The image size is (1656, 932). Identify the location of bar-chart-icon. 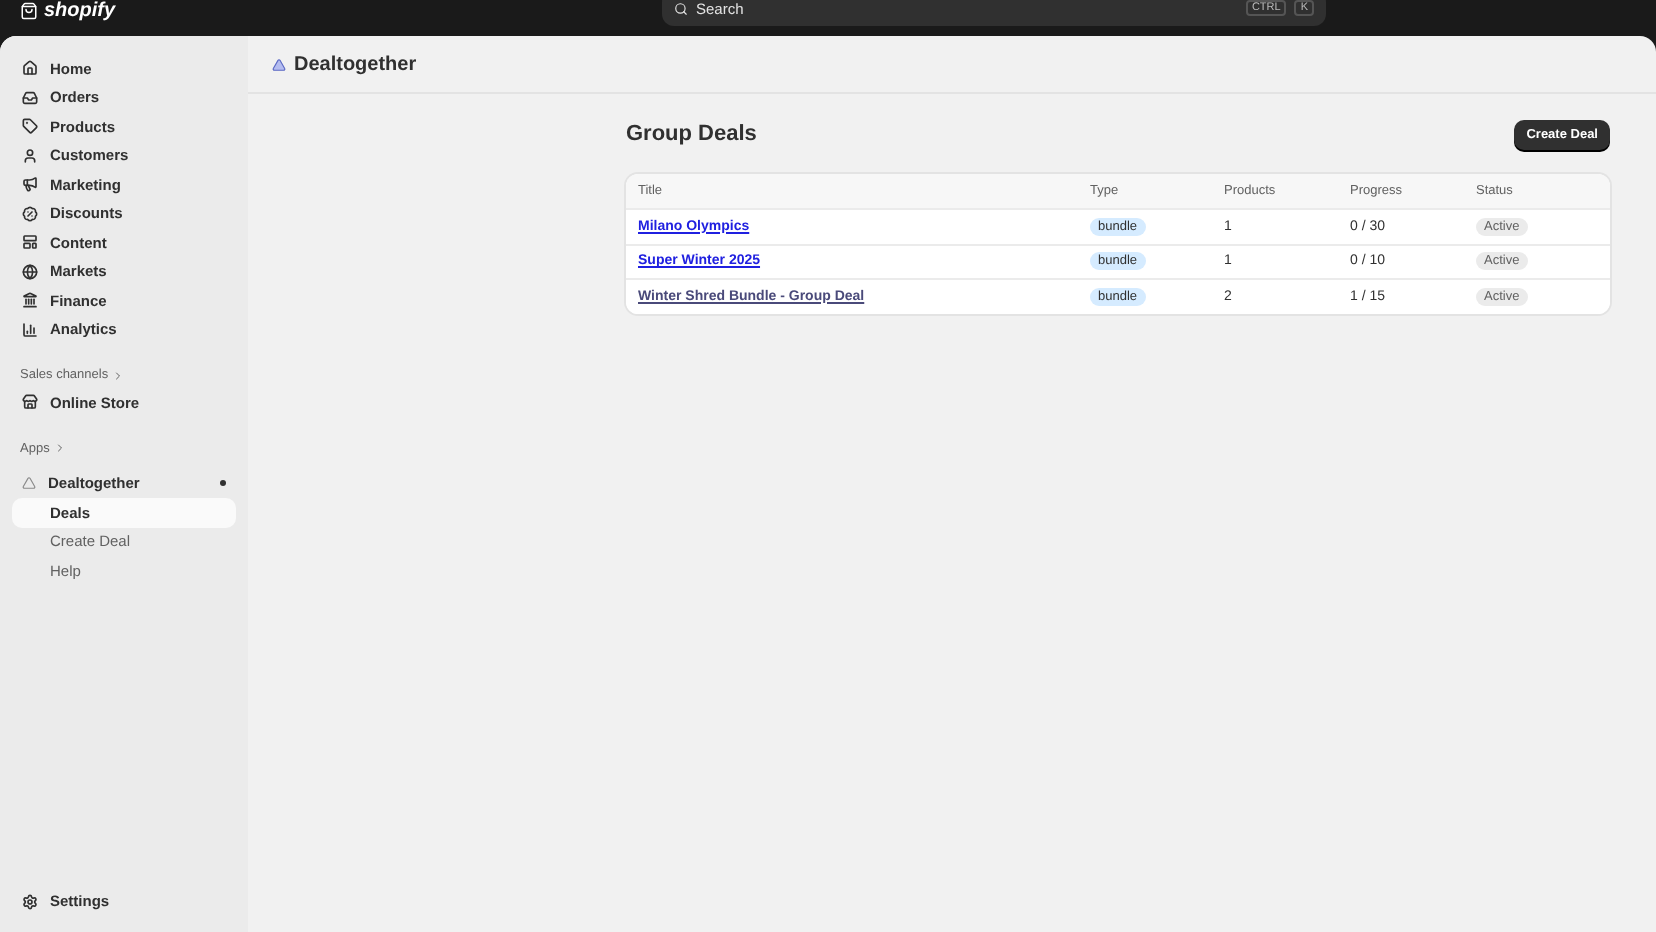
(30, 329).